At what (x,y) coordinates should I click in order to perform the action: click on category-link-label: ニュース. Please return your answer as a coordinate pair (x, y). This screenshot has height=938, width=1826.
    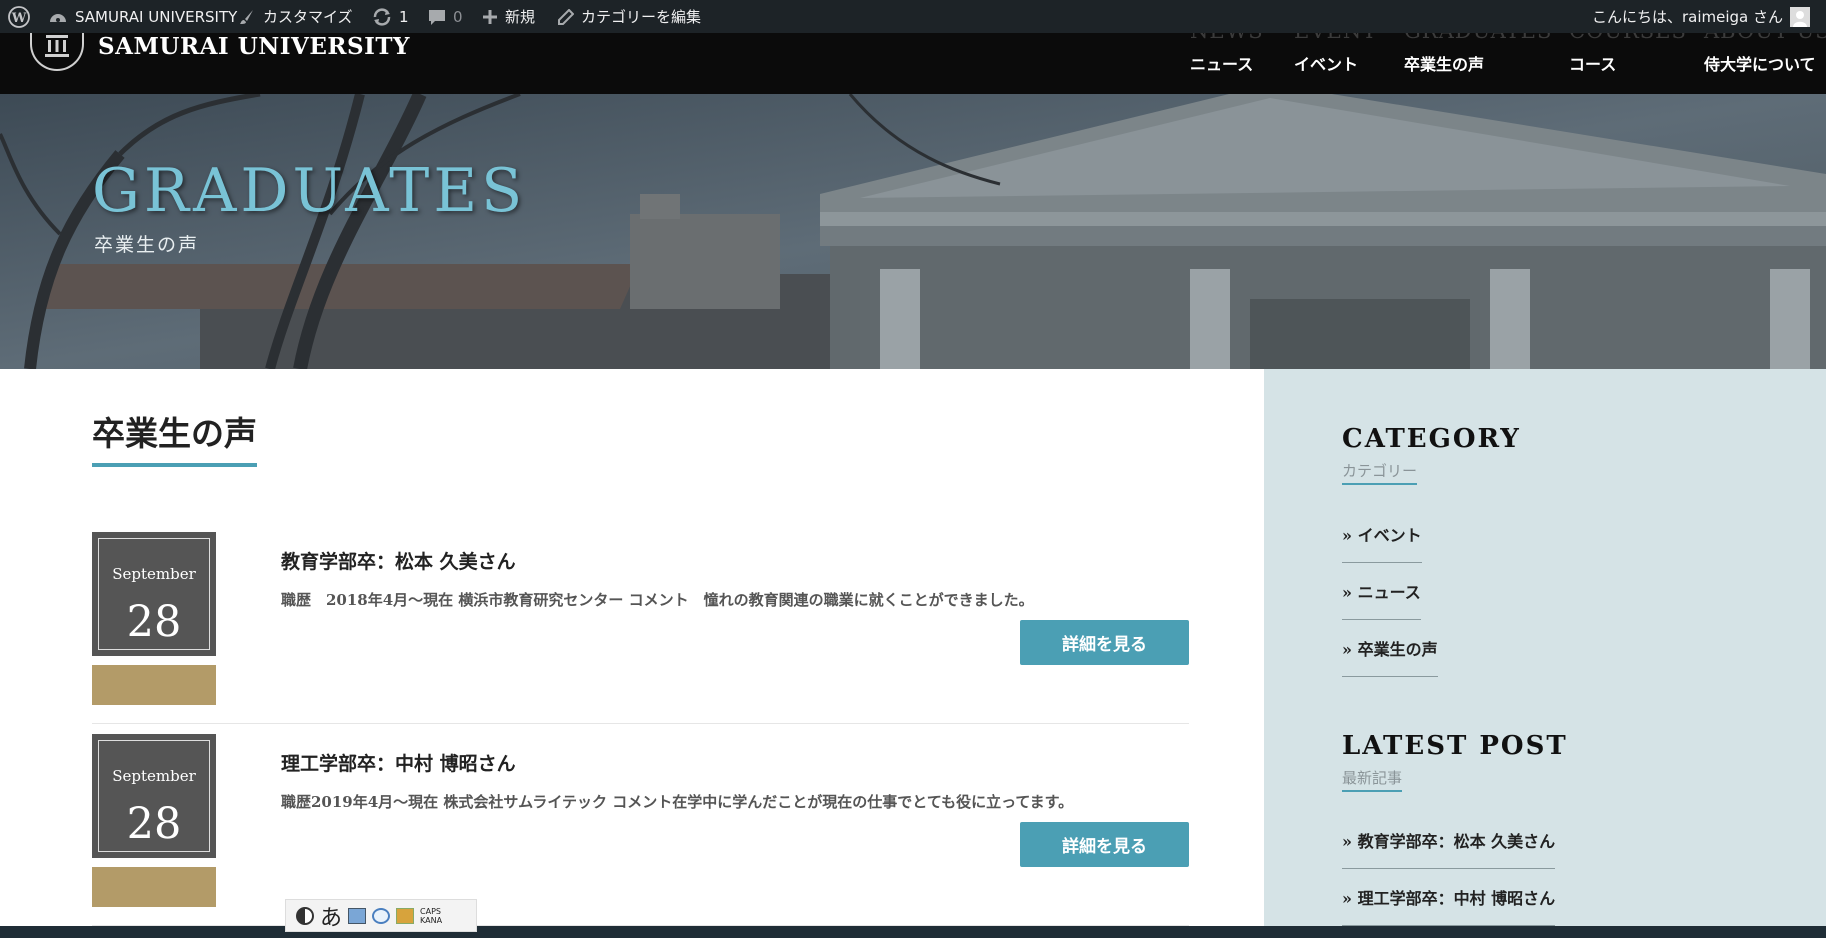
    Looking at the image, I should click on (1389, 592).